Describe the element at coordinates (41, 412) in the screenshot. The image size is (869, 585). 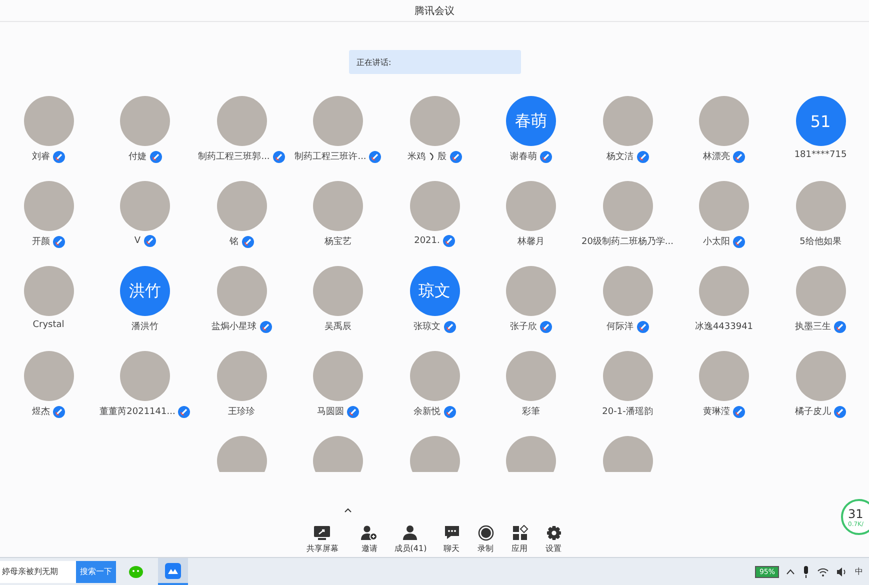
I see `participant-name: 煜杰` at that location.